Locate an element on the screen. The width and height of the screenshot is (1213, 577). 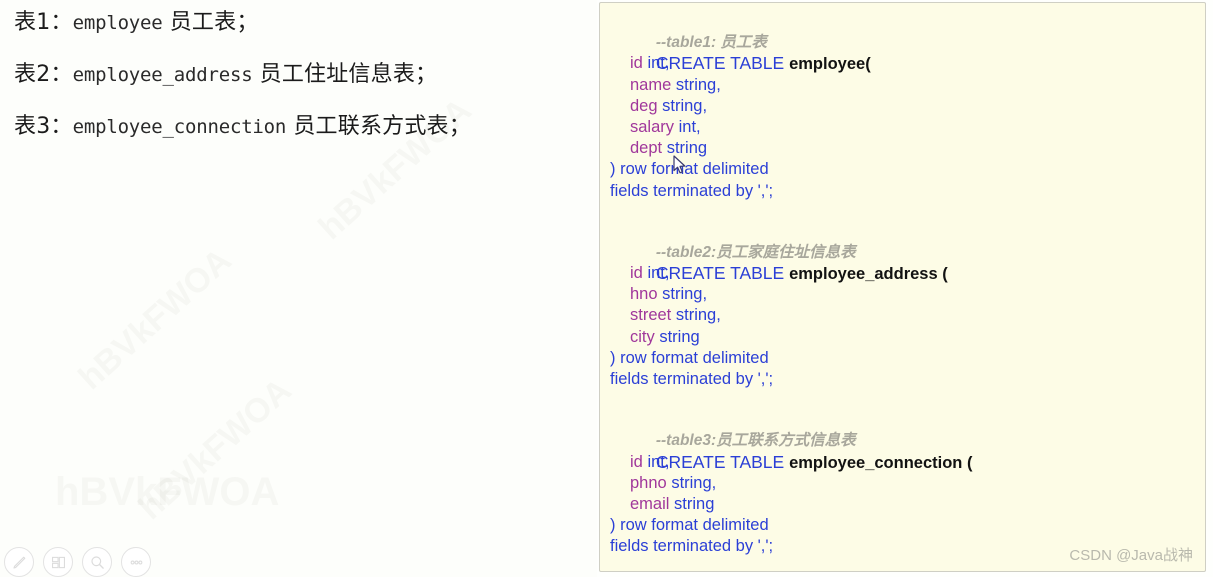
sql-column-name: city is located at coordinates (642, 336).